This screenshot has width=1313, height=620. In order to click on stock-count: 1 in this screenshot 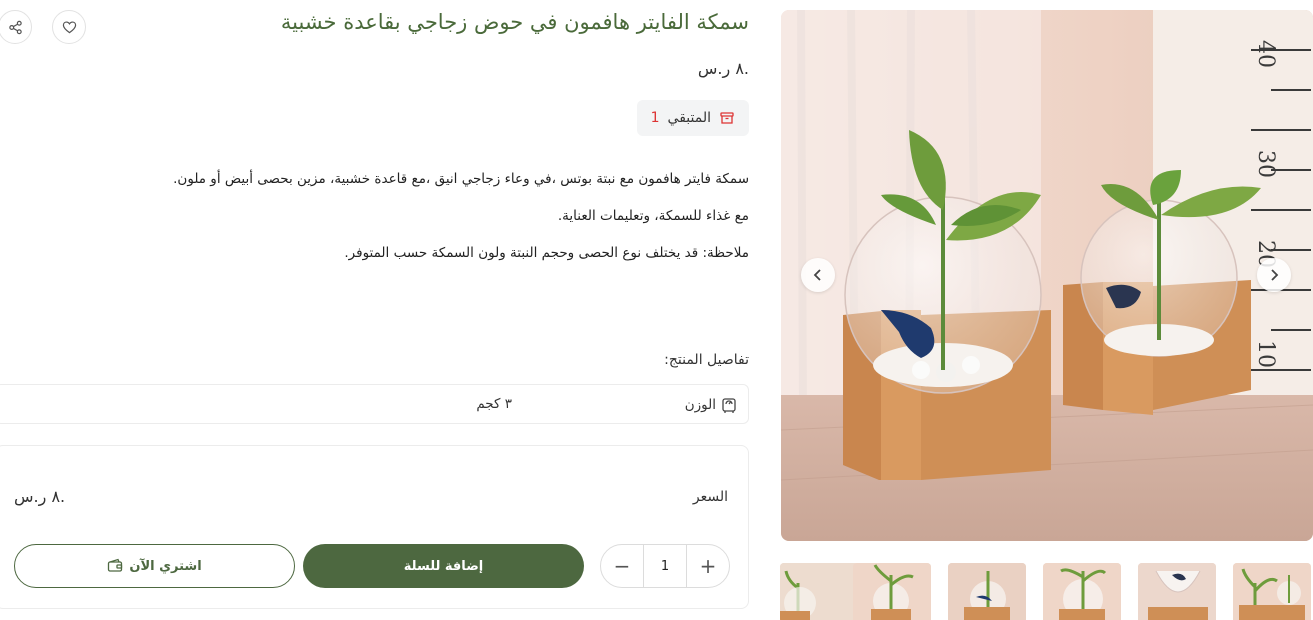, I will do `click(655, 118)`.